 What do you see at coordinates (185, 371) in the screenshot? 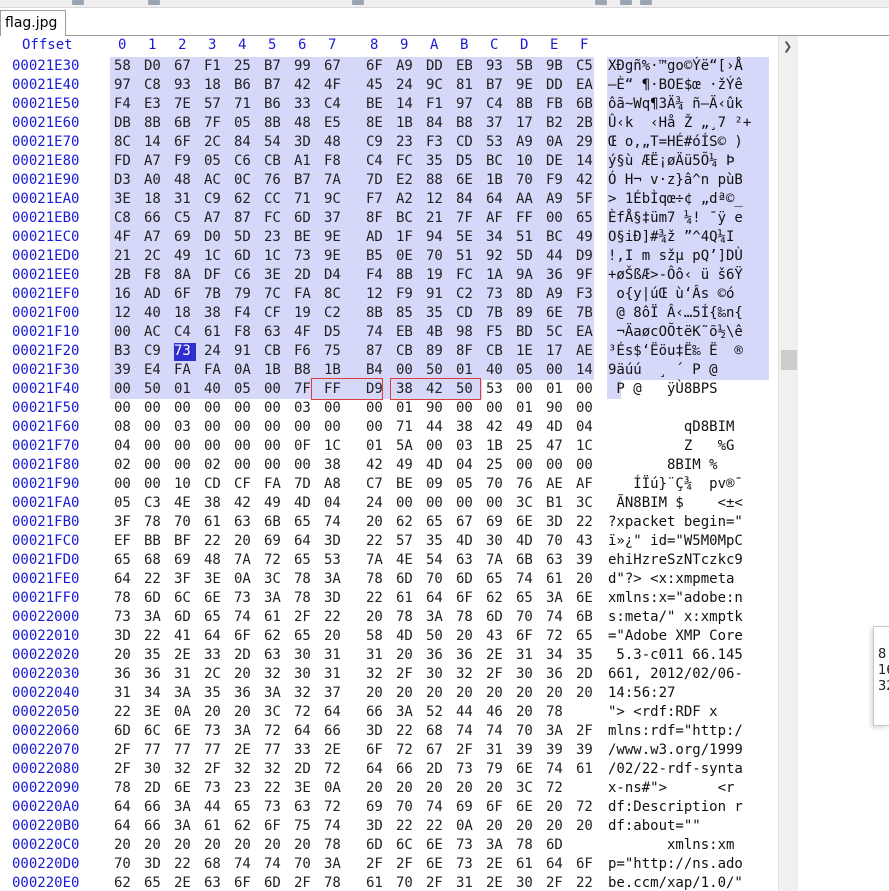
I see `hex-byte: FA` at bounding box center [185, 371].